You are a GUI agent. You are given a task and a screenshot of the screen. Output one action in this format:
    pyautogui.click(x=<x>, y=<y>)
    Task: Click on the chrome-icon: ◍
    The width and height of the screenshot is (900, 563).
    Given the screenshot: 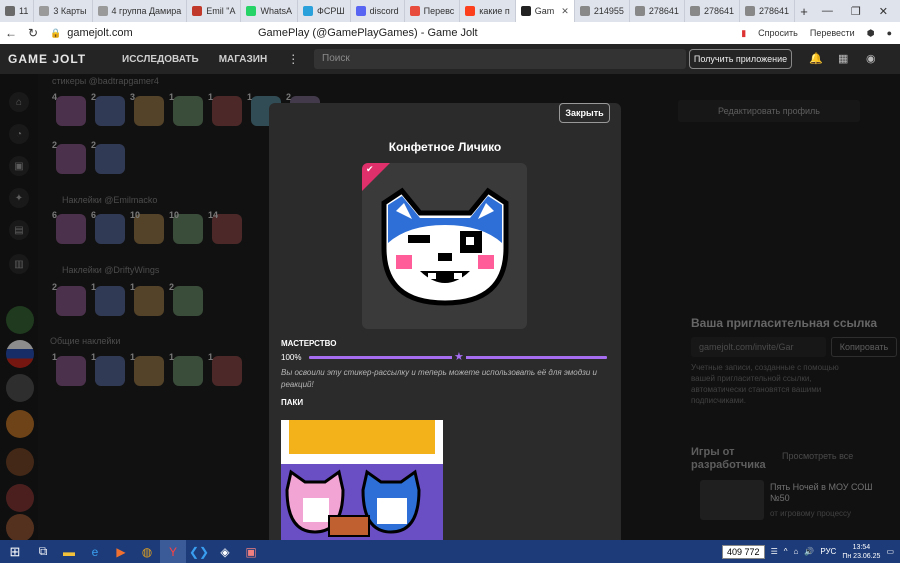 What is the action you would take?
    pyautogui.click(x=147, y=551)
    